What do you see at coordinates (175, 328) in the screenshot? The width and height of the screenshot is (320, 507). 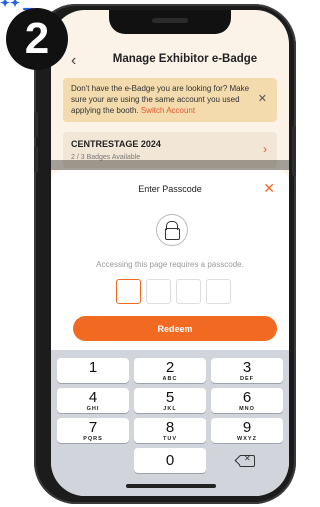 I see `redeem-button: Redeem` at bounding box center [175, 328].